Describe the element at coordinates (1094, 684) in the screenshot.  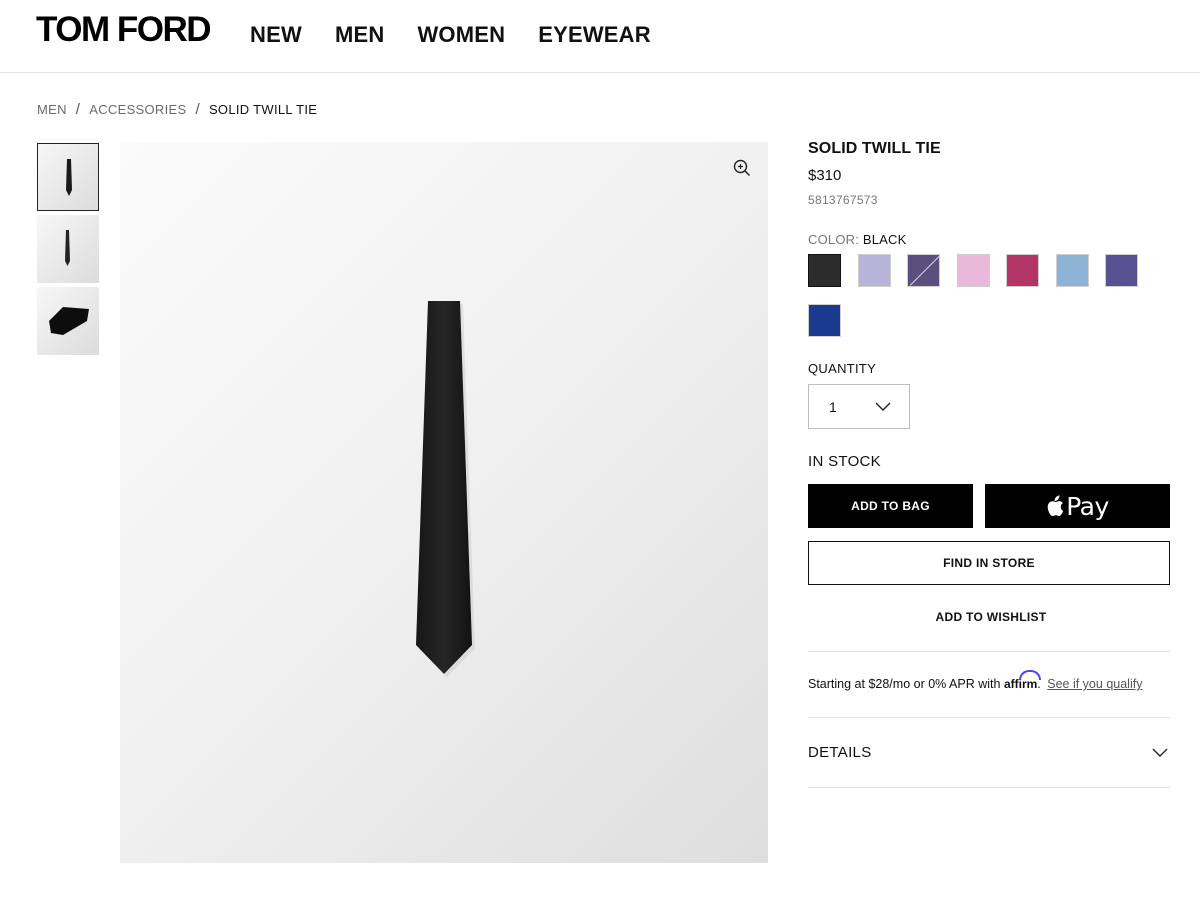
I see `see-if-you-qualify-link: See if you qualify` at that location.